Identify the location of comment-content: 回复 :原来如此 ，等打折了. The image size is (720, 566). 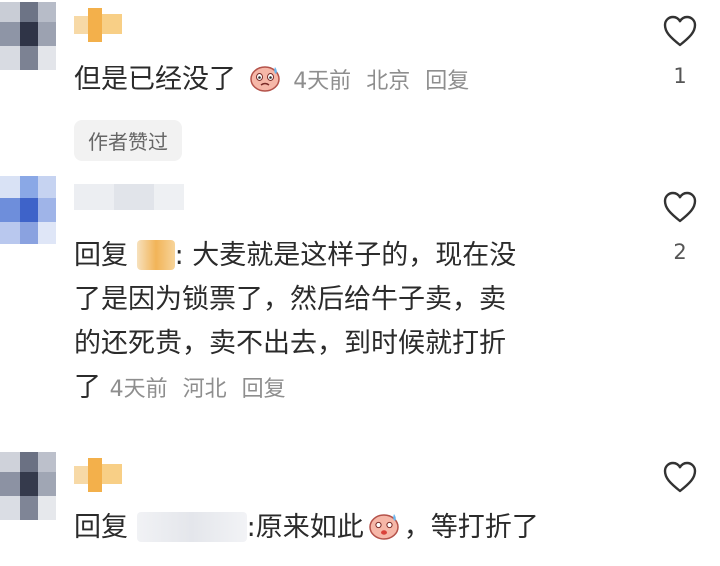
(306, 528).